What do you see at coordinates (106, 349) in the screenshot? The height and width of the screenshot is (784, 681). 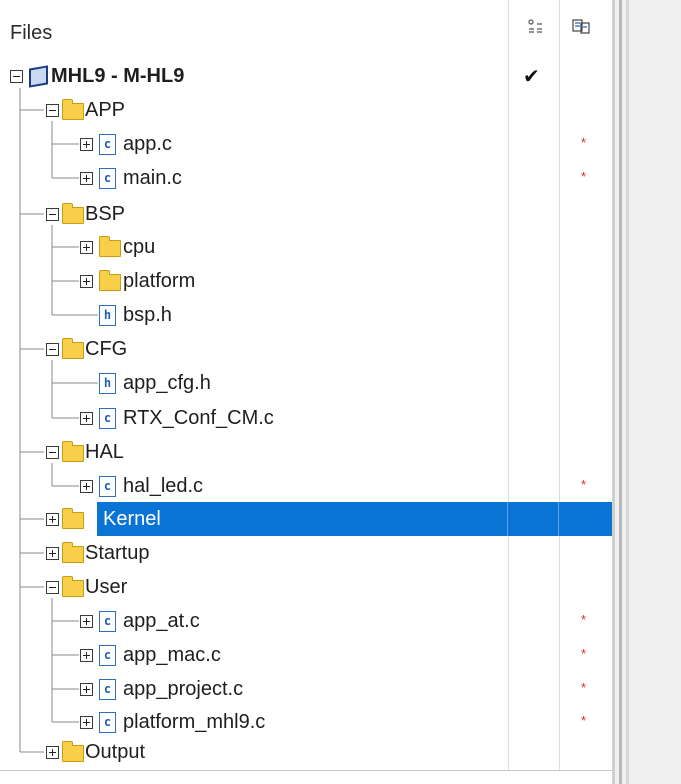 I see `tree-item-label: CFG` at bounding box center [106, 349].